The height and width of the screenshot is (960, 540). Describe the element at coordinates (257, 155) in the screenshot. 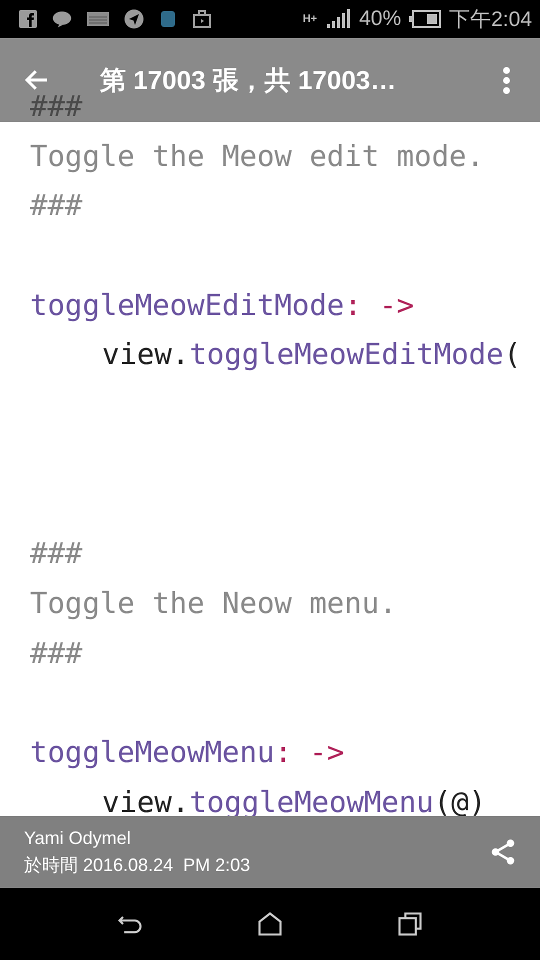

I see `code-token: Toggle the Meow edit mode.` at that location.